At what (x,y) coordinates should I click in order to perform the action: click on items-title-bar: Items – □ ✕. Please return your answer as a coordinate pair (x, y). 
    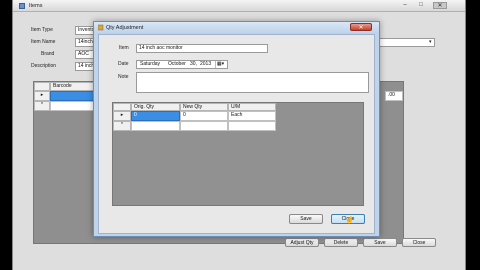
    Looking at the image, I should click on (239, 6).